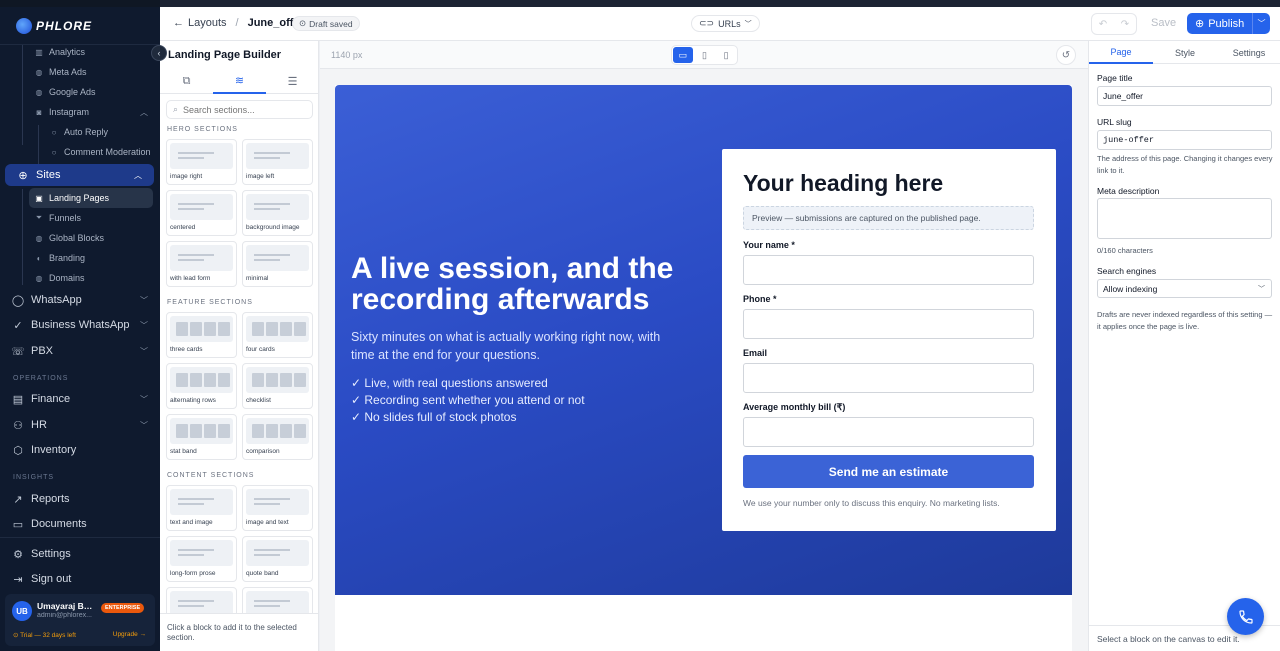 The image size is (1280, 651). What do you see at coordinates (201, 264) in the screenshot?
I see `section-card: with lead form` at bounding box center [201, 264].